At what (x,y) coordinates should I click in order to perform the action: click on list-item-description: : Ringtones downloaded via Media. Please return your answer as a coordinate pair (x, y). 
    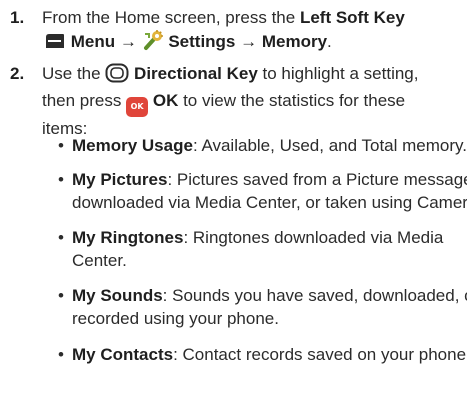
    Looking at the image, I should click on (313, 237).